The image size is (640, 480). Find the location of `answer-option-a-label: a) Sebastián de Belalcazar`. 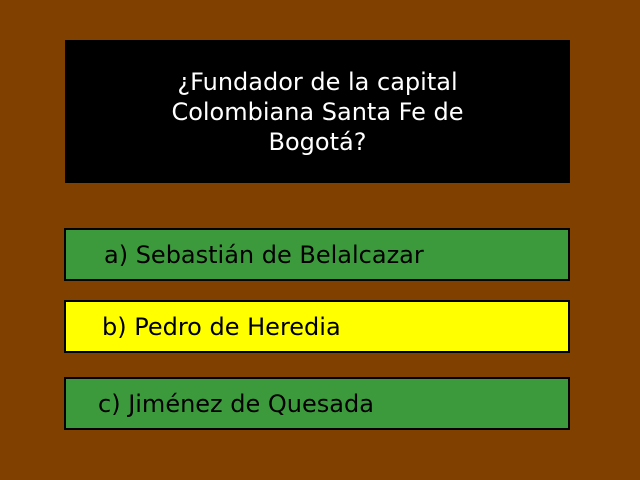

answer-option-a-label: a) Sebastián de Belalcazar is located at coordinates (264, 255).